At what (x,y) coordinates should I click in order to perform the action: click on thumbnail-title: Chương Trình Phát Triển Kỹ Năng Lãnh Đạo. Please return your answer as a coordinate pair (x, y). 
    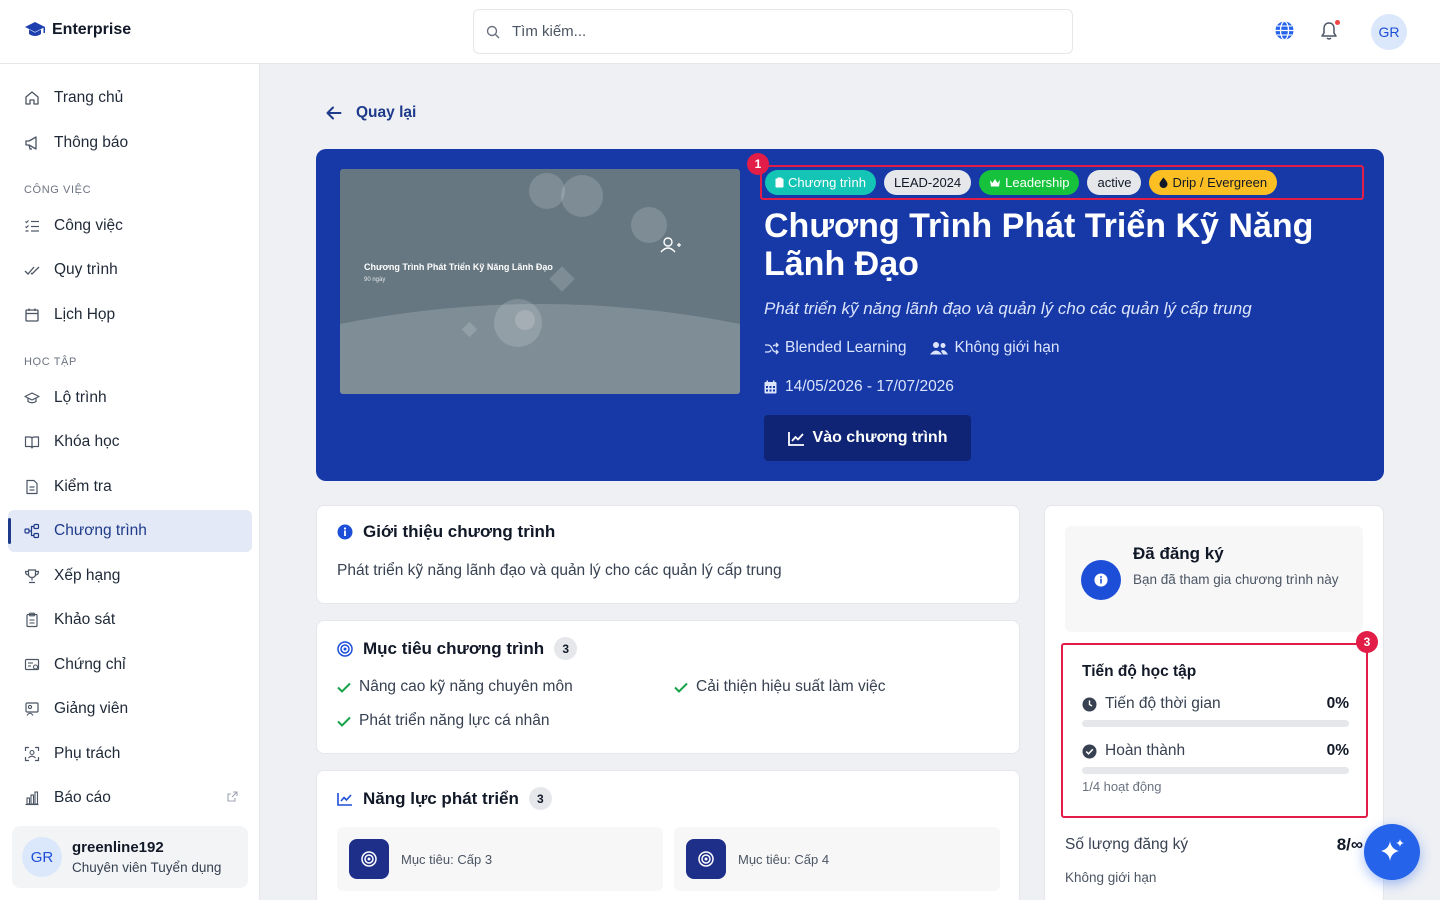
    Looking at the image, I should click on (458, 267).